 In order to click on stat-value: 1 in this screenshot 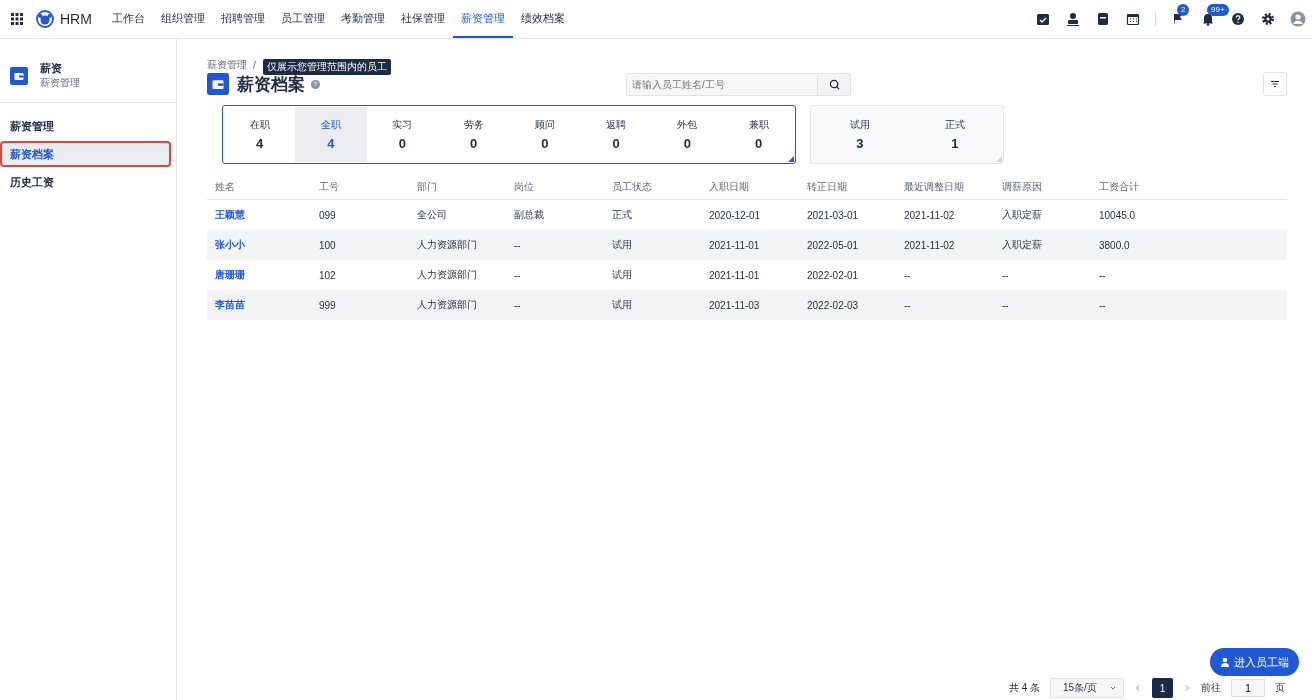, I will do `click(955, 143)`.